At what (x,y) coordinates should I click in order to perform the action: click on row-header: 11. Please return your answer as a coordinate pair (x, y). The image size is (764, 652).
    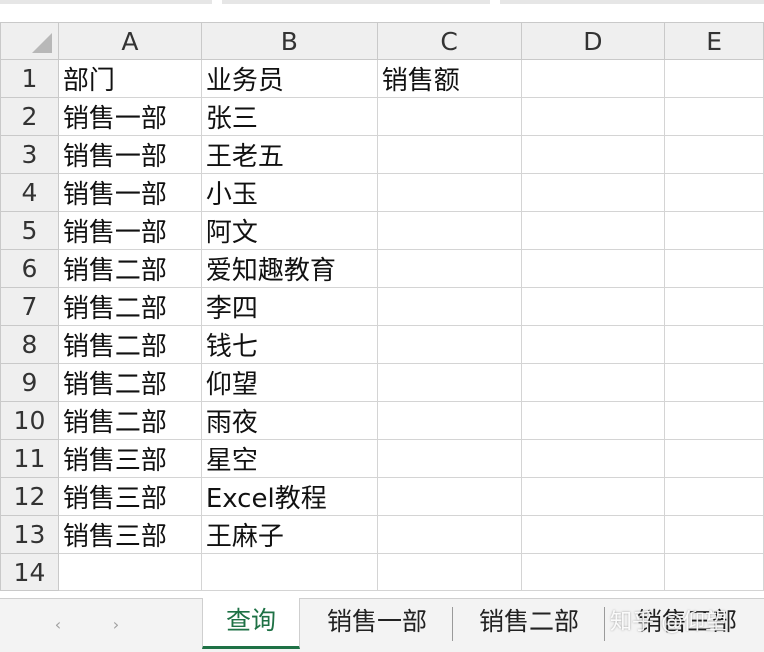
    Looking at the image, I should click on (29, 458).